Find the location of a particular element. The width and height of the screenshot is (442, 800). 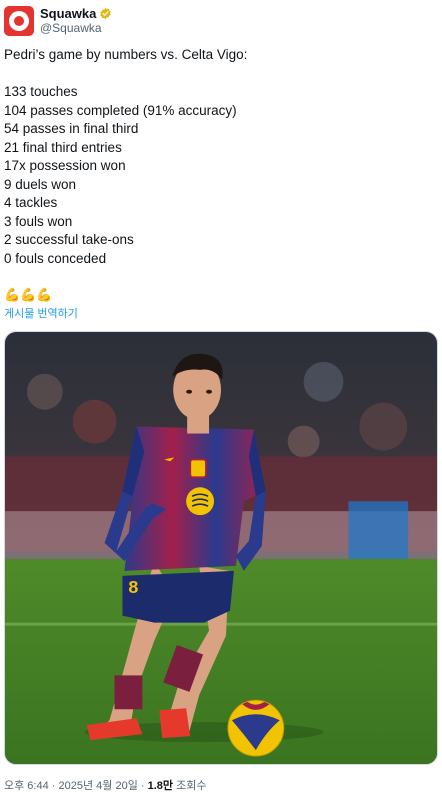

flexed-biceps-emoji: 💪💪💪 is located at coordinates (28, 294).